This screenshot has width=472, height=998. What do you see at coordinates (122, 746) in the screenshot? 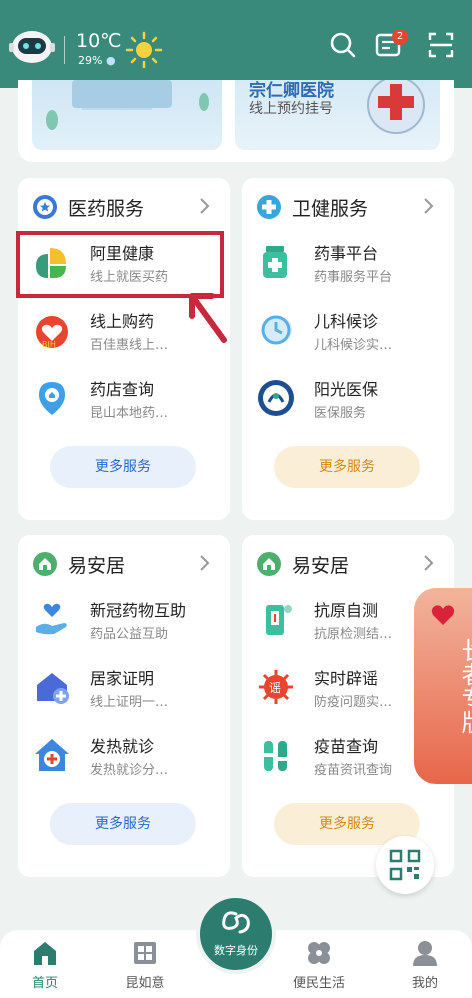
I see `item-title: 发热就诊` at bounding box center [122, 746].